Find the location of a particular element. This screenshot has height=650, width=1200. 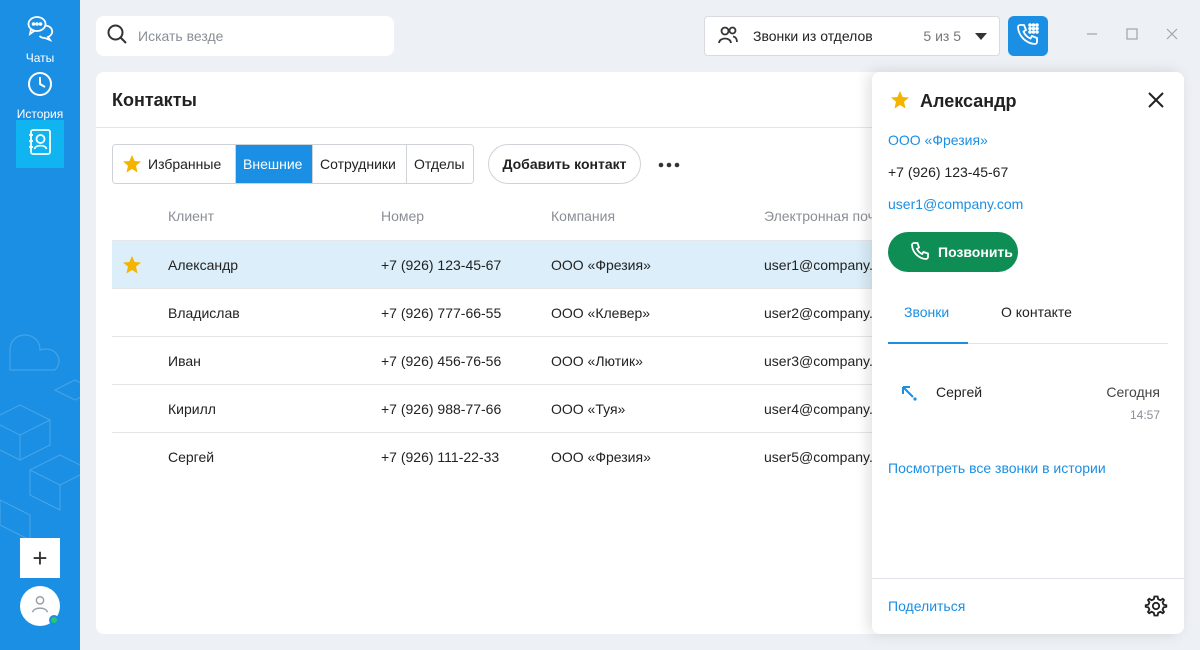

tab-label: Отделы is located at coordinates (439, 164).